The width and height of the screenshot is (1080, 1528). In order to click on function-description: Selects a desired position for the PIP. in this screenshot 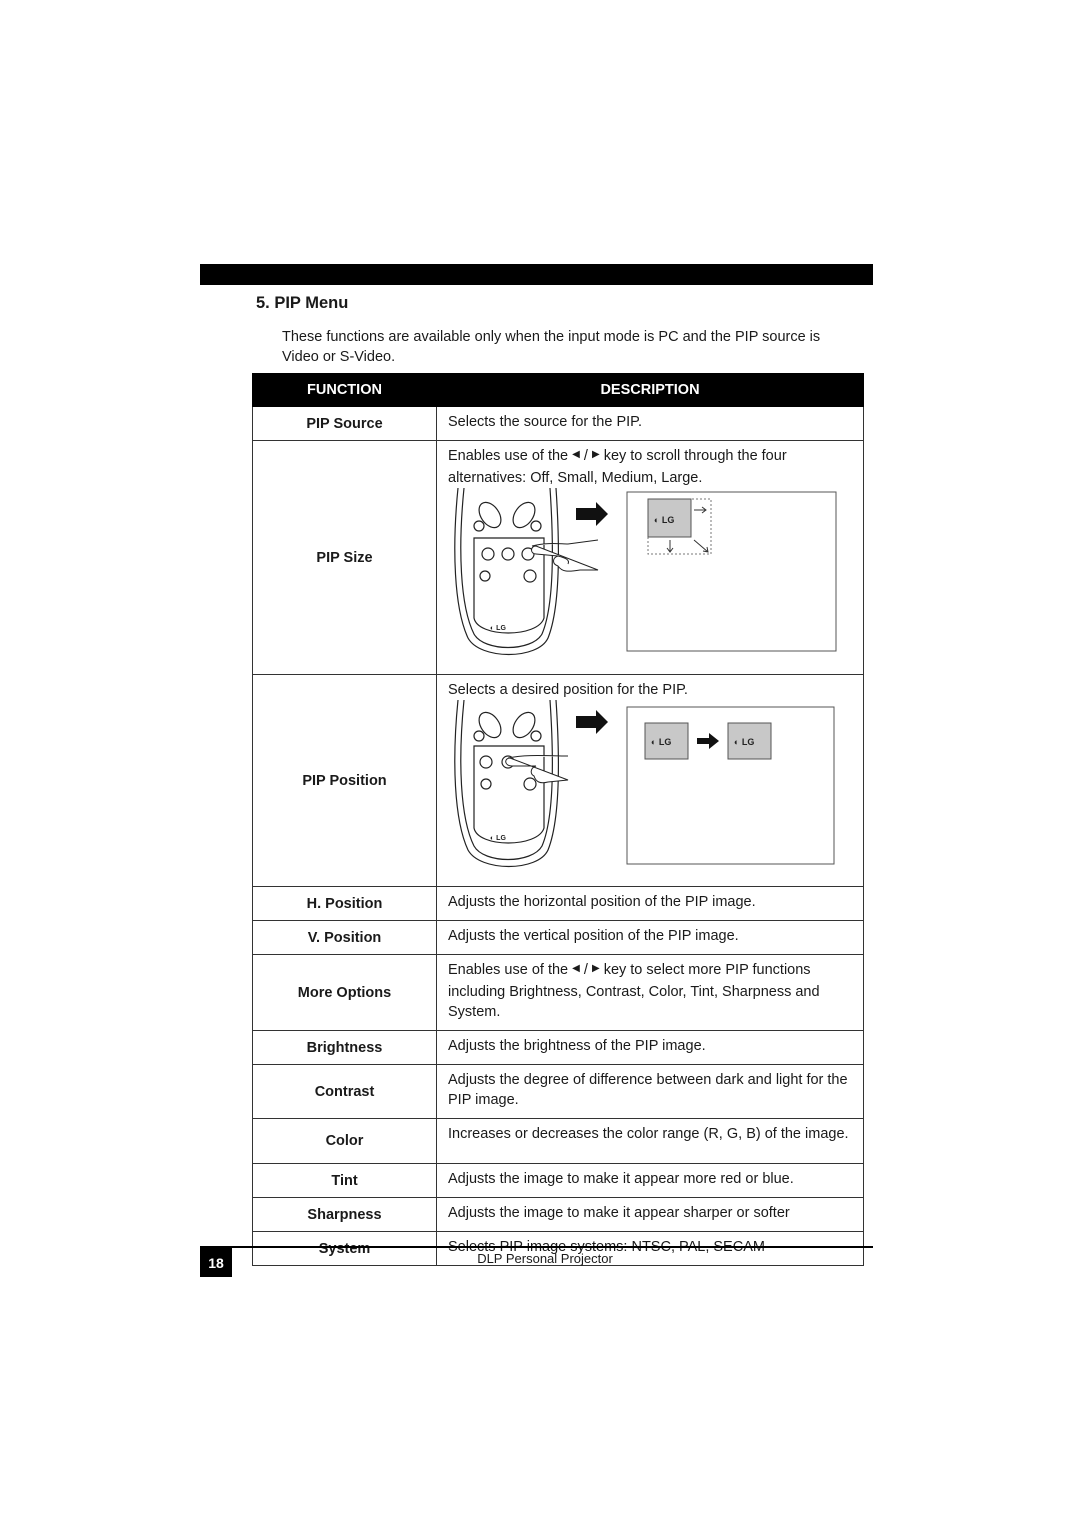, I will do `click(650, 780)`.